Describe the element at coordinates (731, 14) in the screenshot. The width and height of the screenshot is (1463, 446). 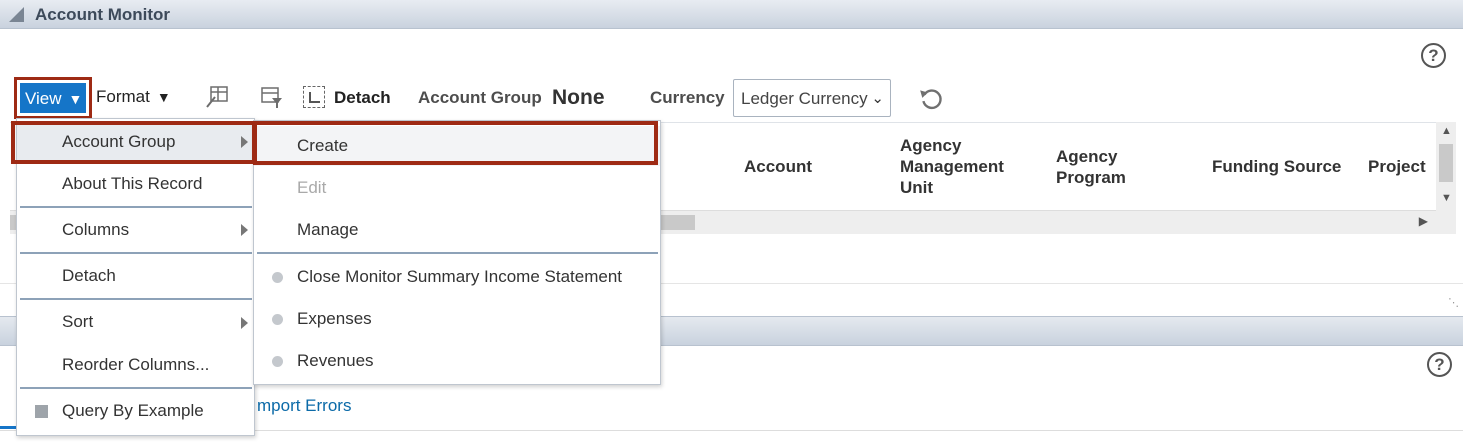
I see `account-monitor-header: Account Monitor` at that location.